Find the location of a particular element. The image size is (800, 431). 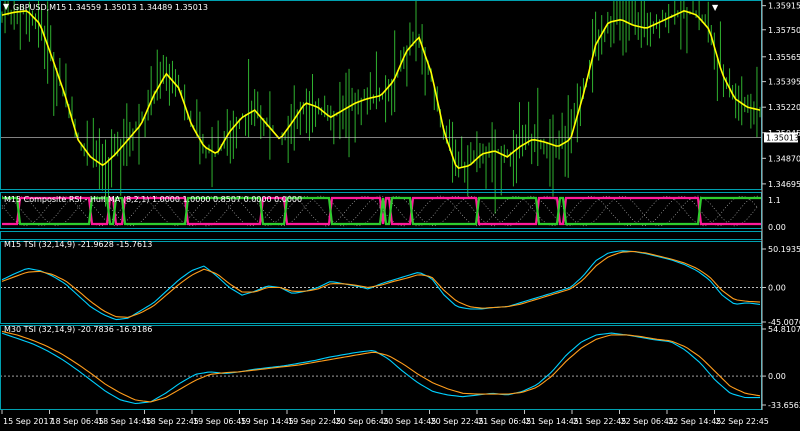

price-tick-label: 1.35395 is located at coordinates (784, 82).